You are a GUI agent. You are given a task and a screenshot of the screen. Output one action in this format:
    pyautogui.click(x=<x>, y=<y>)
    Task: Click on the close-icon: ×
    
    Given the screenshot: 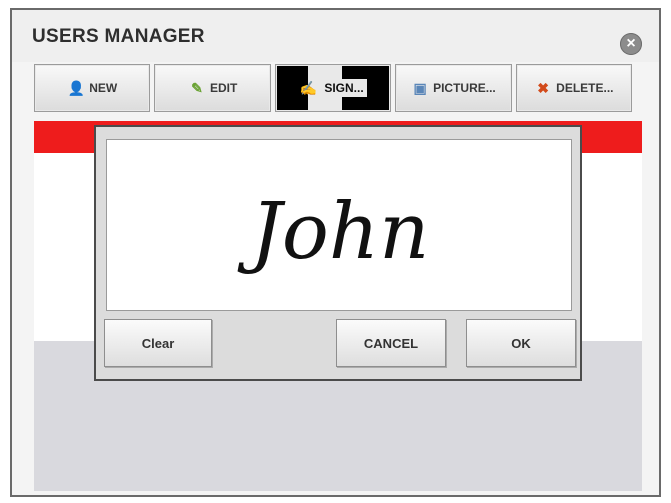 What is the action you would take?
    pyautogui.click(x=631, y=44)
    